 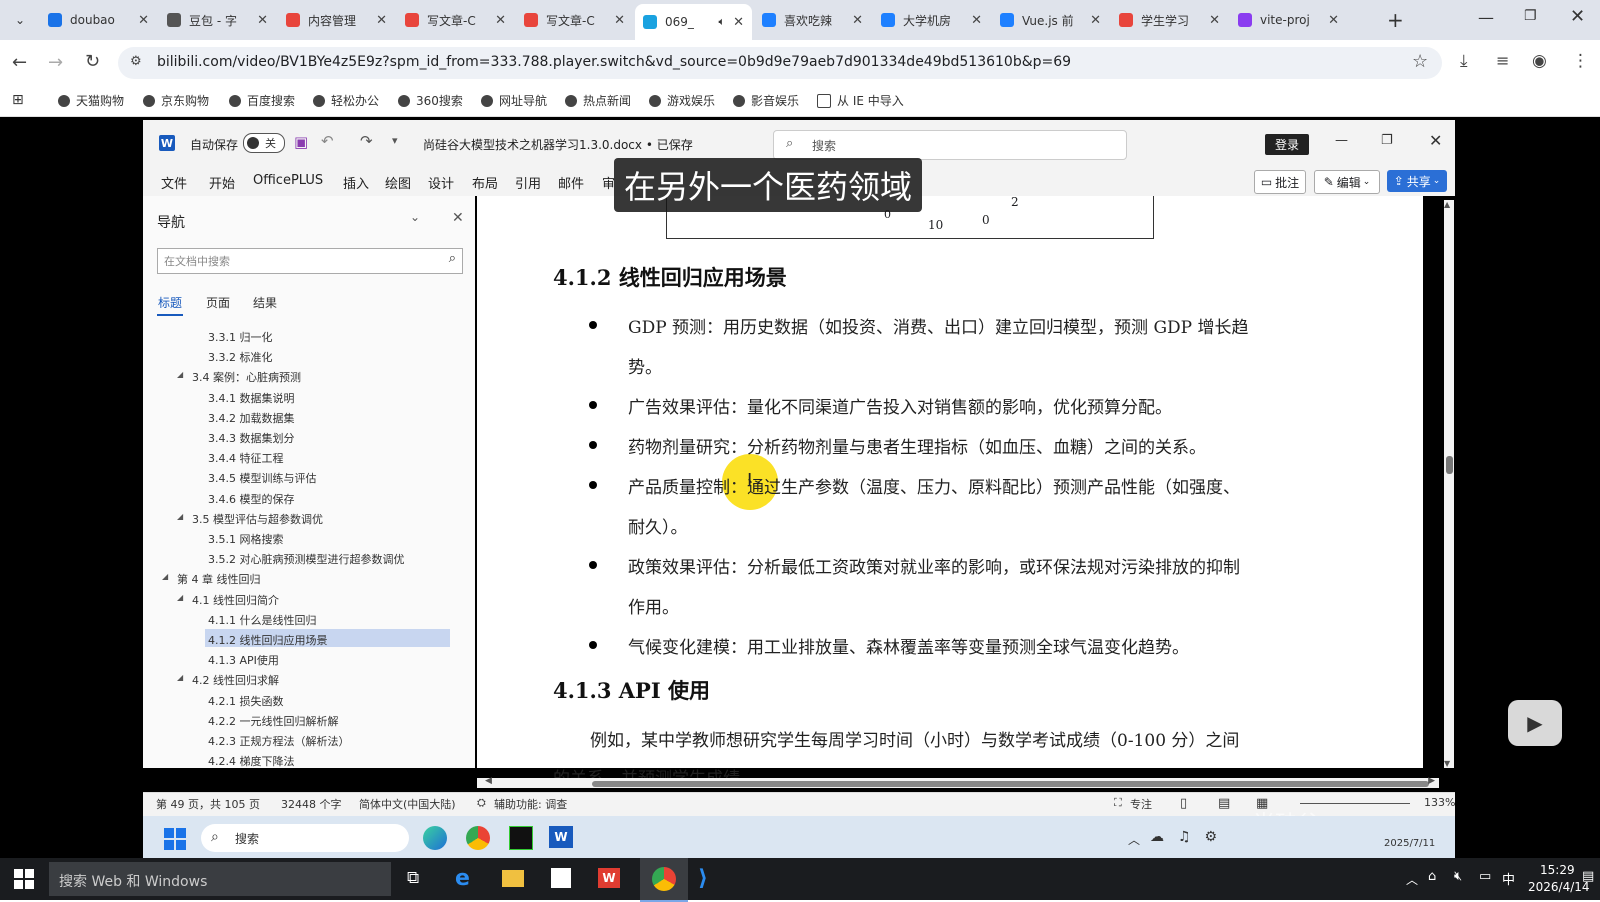 I want to click on word-minimize-button: —, so click(x=1341, y=140).